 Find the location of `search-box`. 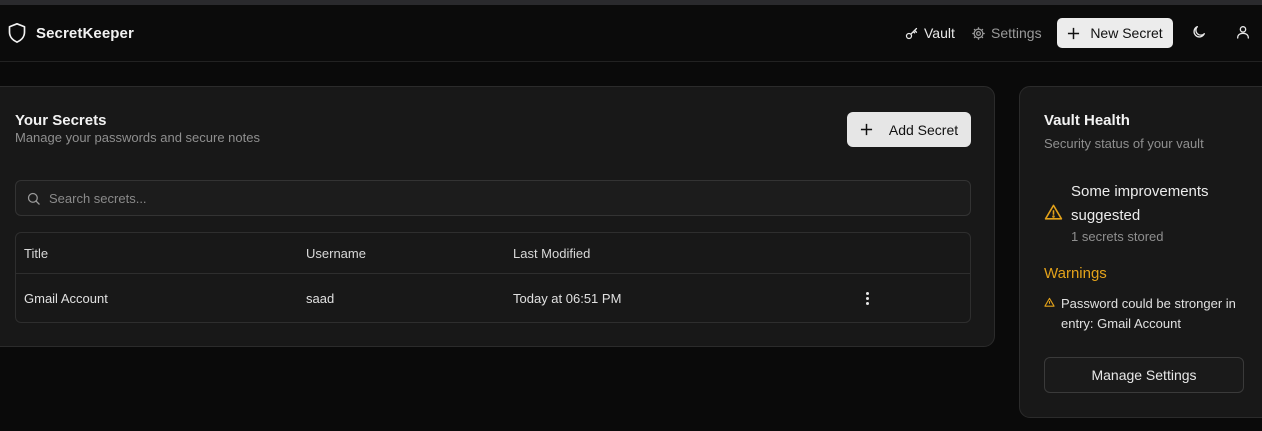

search-box is located at coordinates (493, 198).